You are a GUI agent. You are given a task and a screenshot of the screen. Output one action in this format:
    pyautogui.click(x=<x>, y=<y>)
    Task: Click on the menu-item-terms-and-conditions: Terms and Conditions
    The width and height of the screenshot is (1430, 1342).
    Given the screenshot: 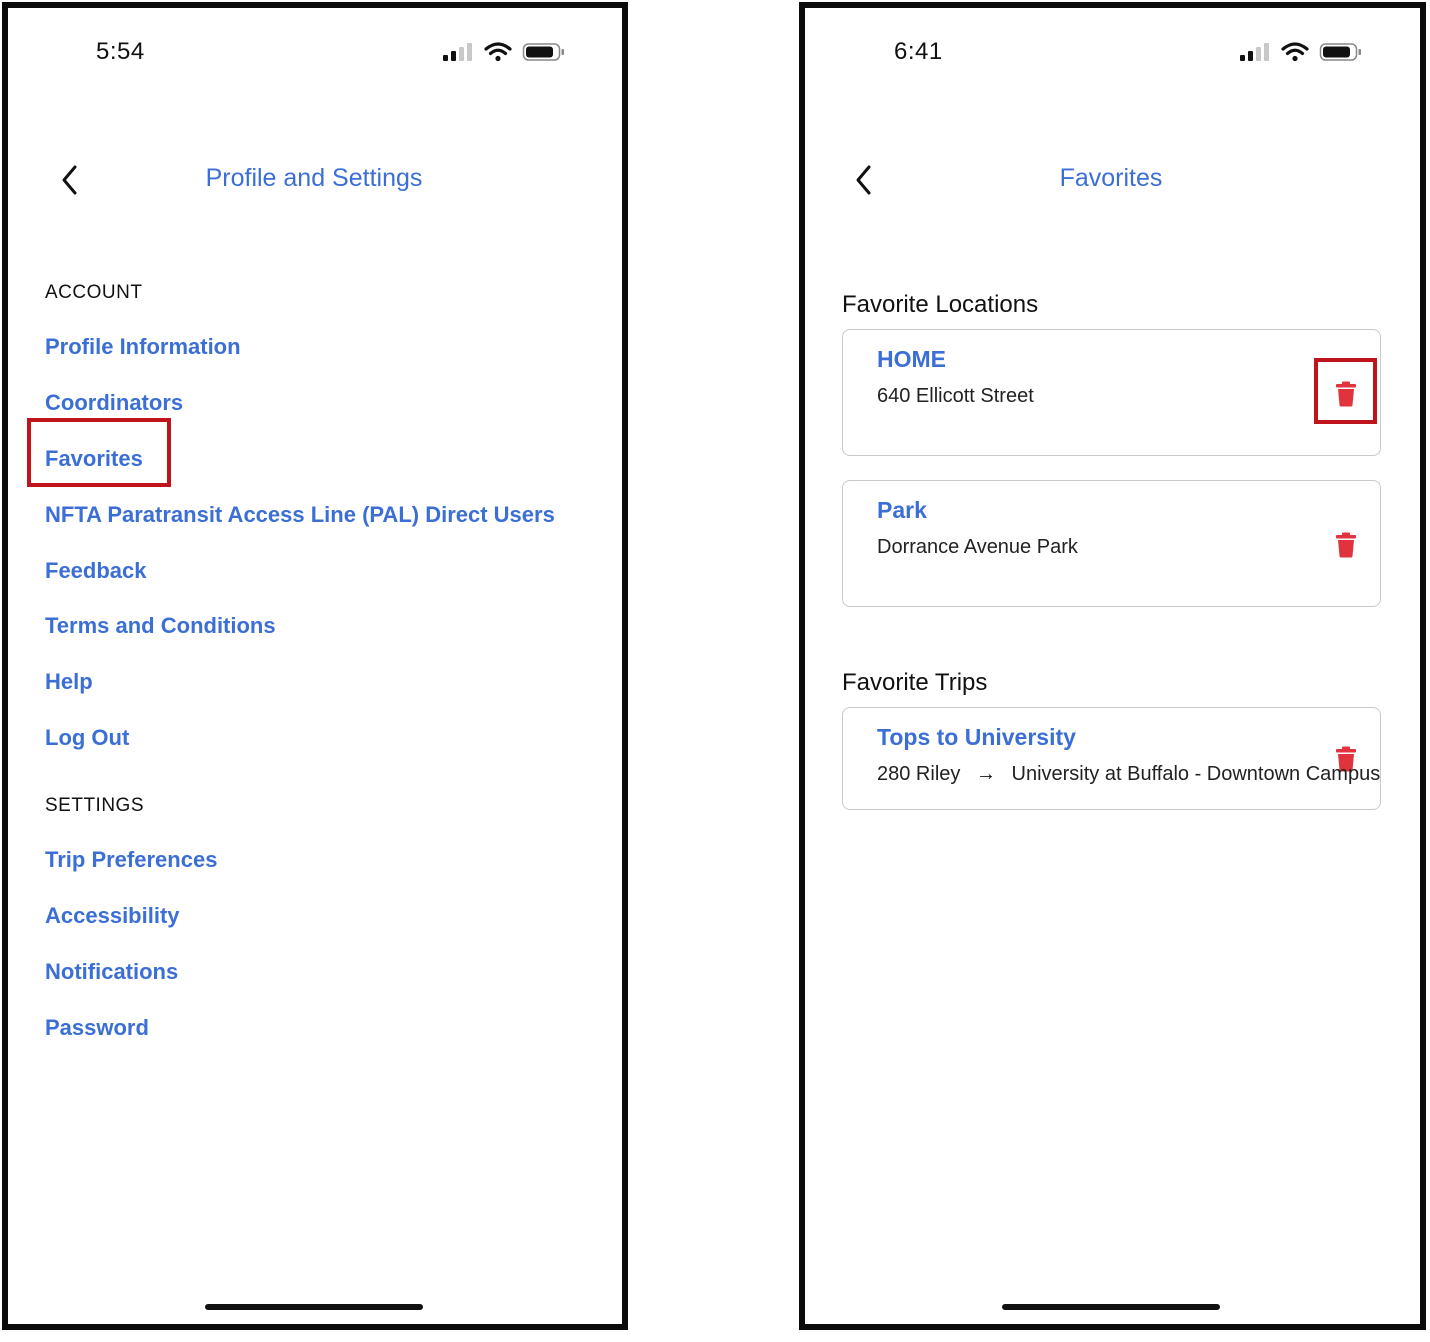 What is the action you would take?
    pyautogui.click(x=160, y=626)
    